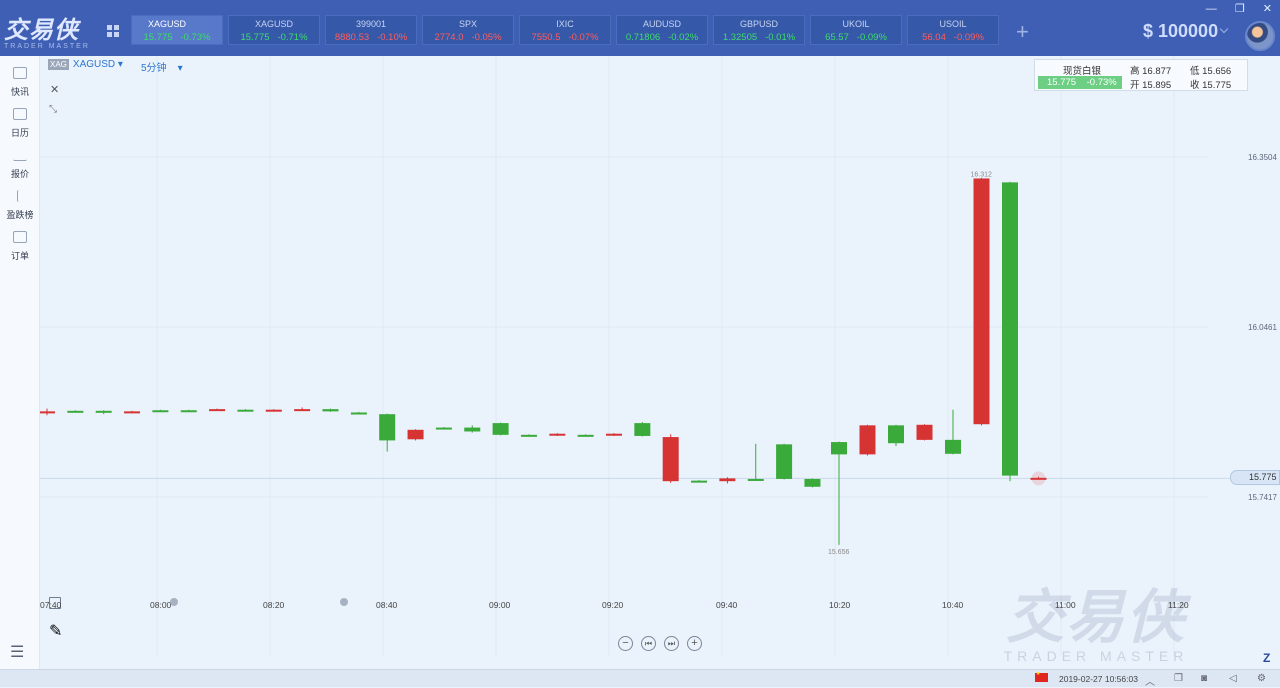  I want to click on info-high: 高 16.877, so click(1151, 71).